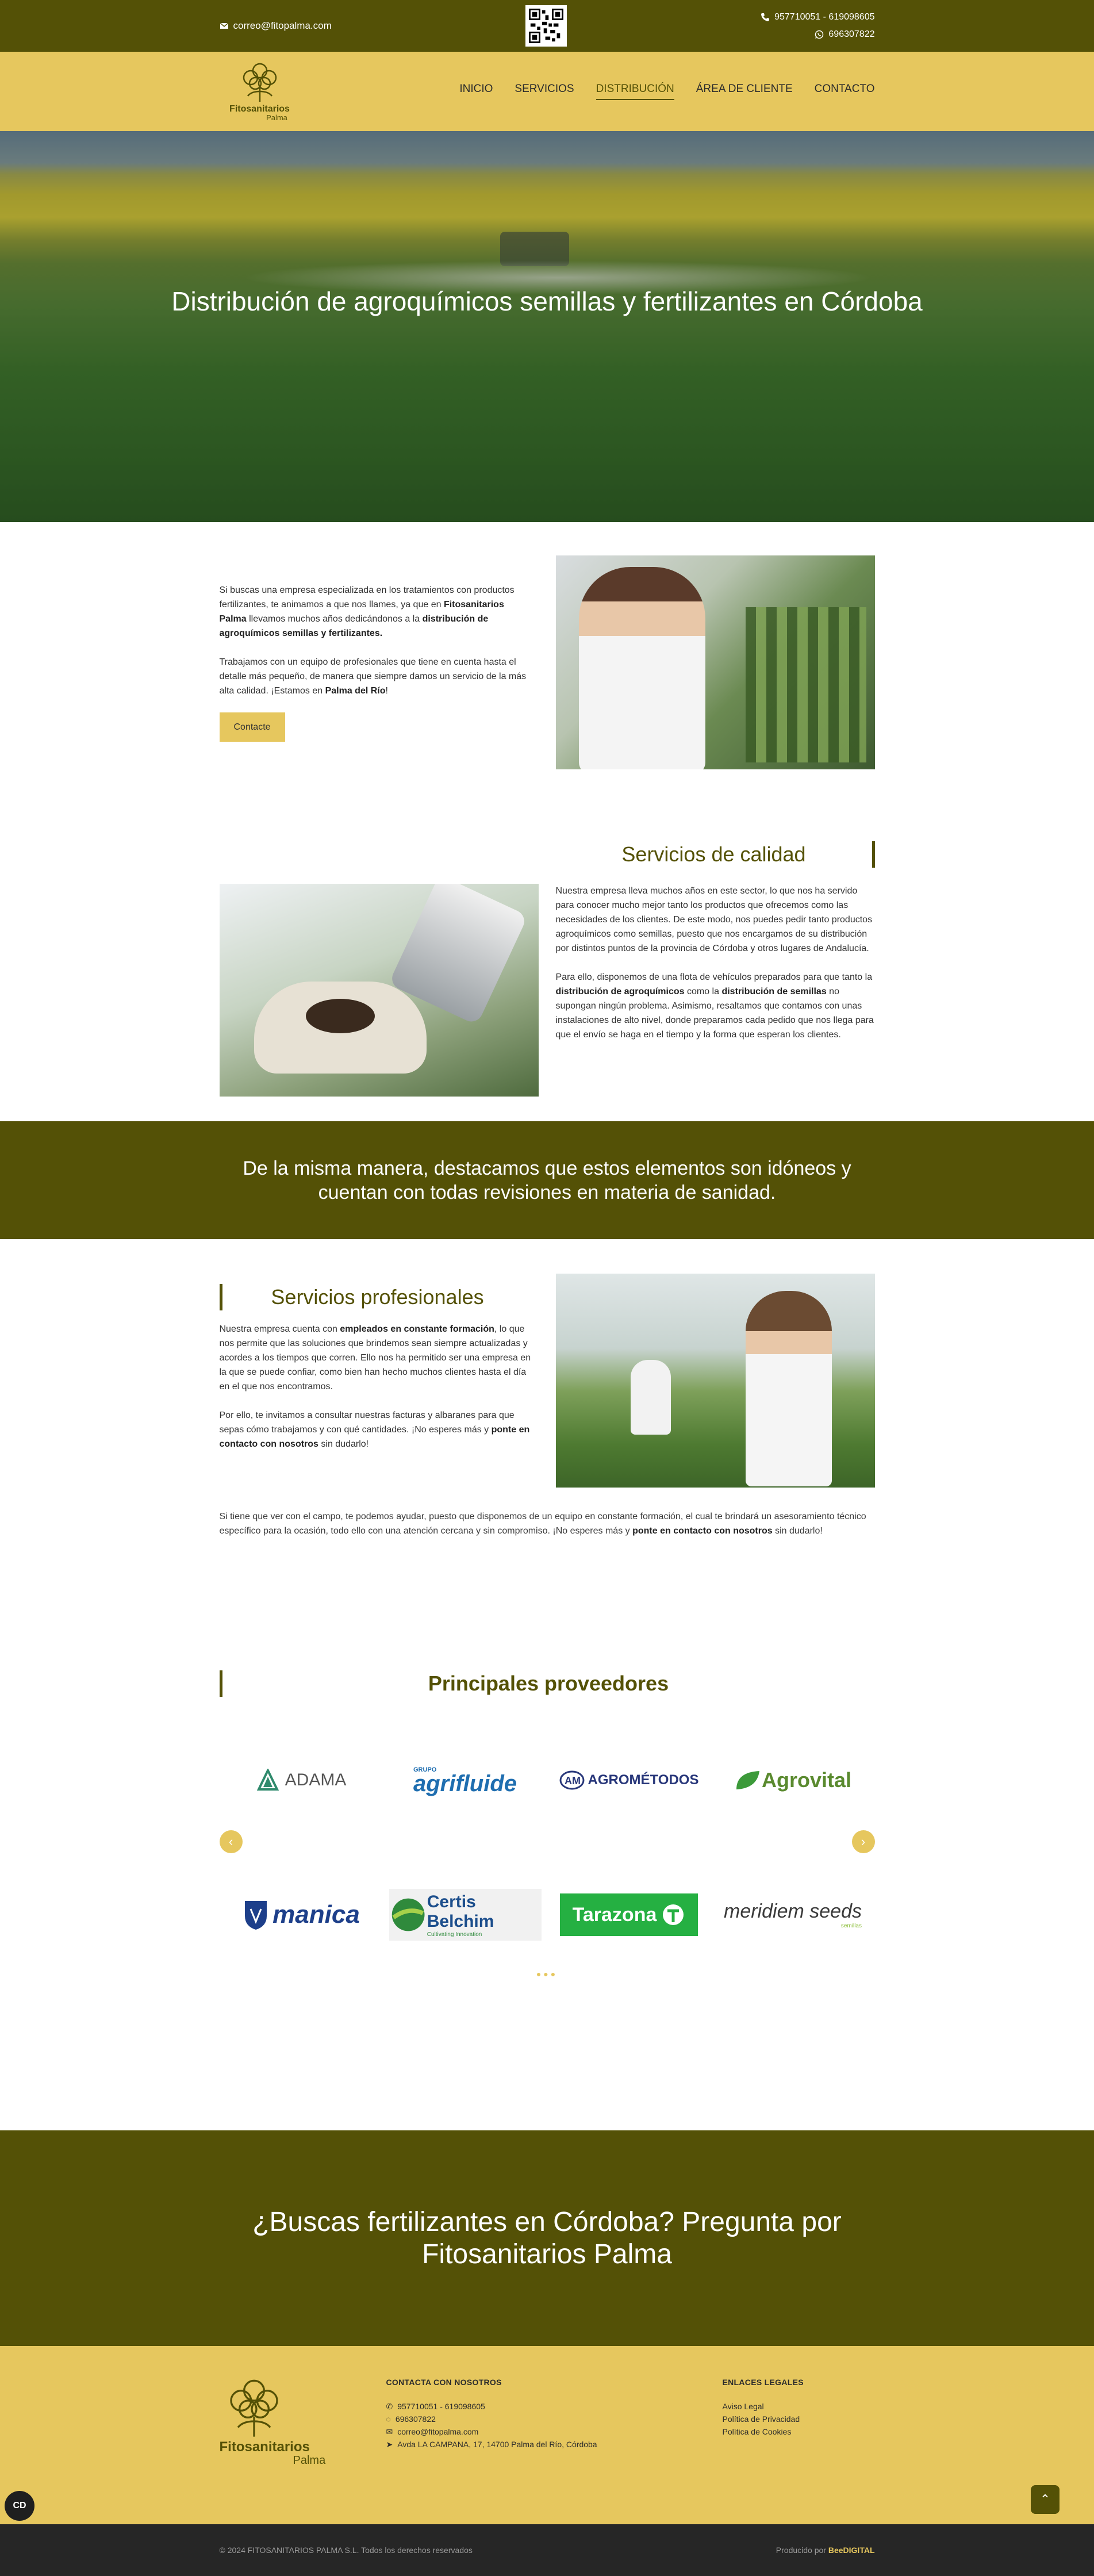  I want to click on provider-logo-agrometodos: AM AGROMÉTODOS, so click(629, 1780).